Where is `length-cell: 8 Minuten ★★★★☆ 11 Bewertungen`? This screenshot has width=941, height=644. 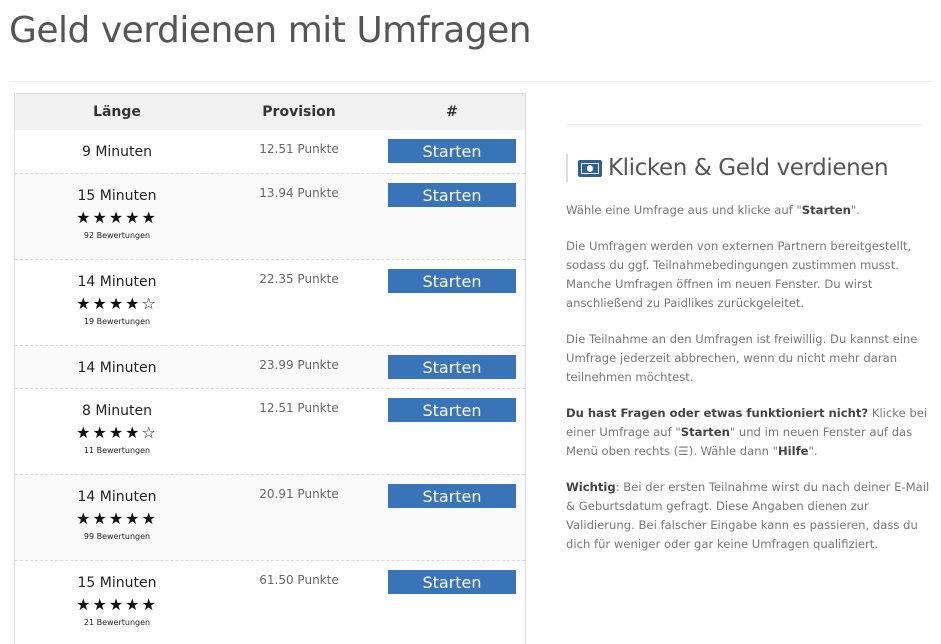 length-cell: 8 Minuten ★★★★☆ 11 Bewertungen is located at coordinates (117, 431).